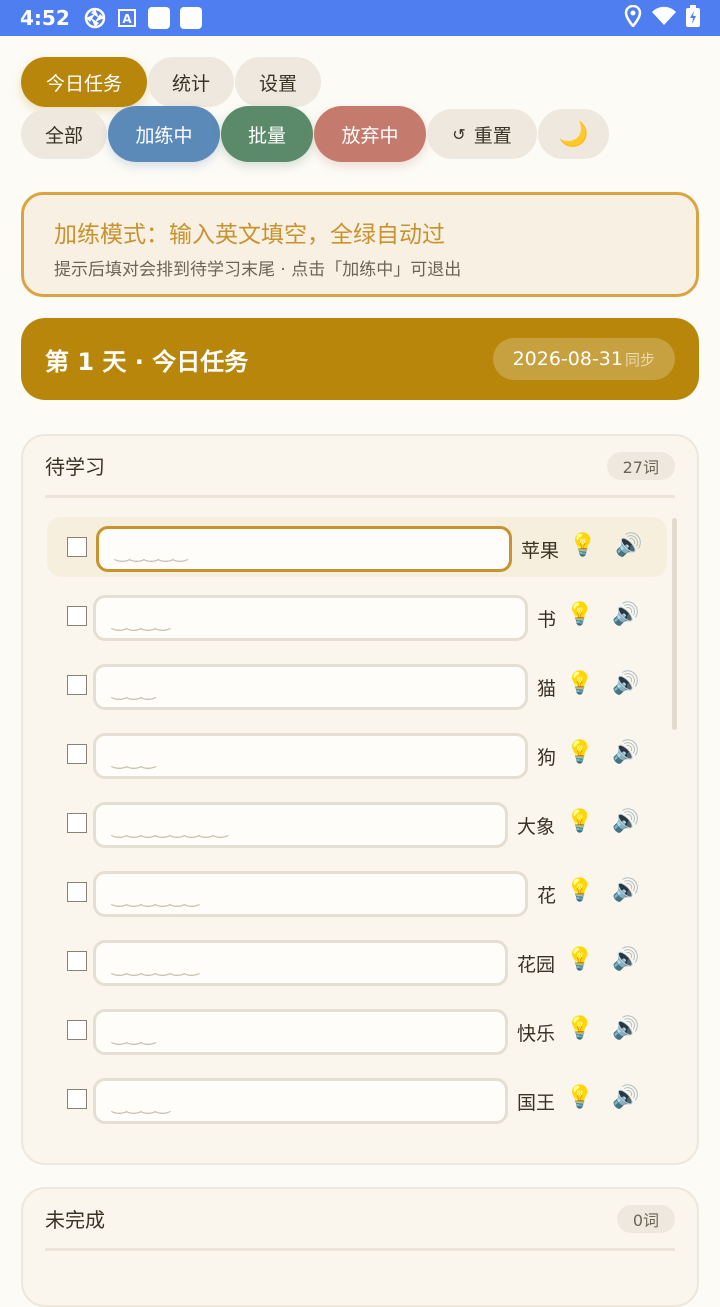  Describe the element at coordinates (547, 620) in the screenshot. I see `item-word: 书` at that location.